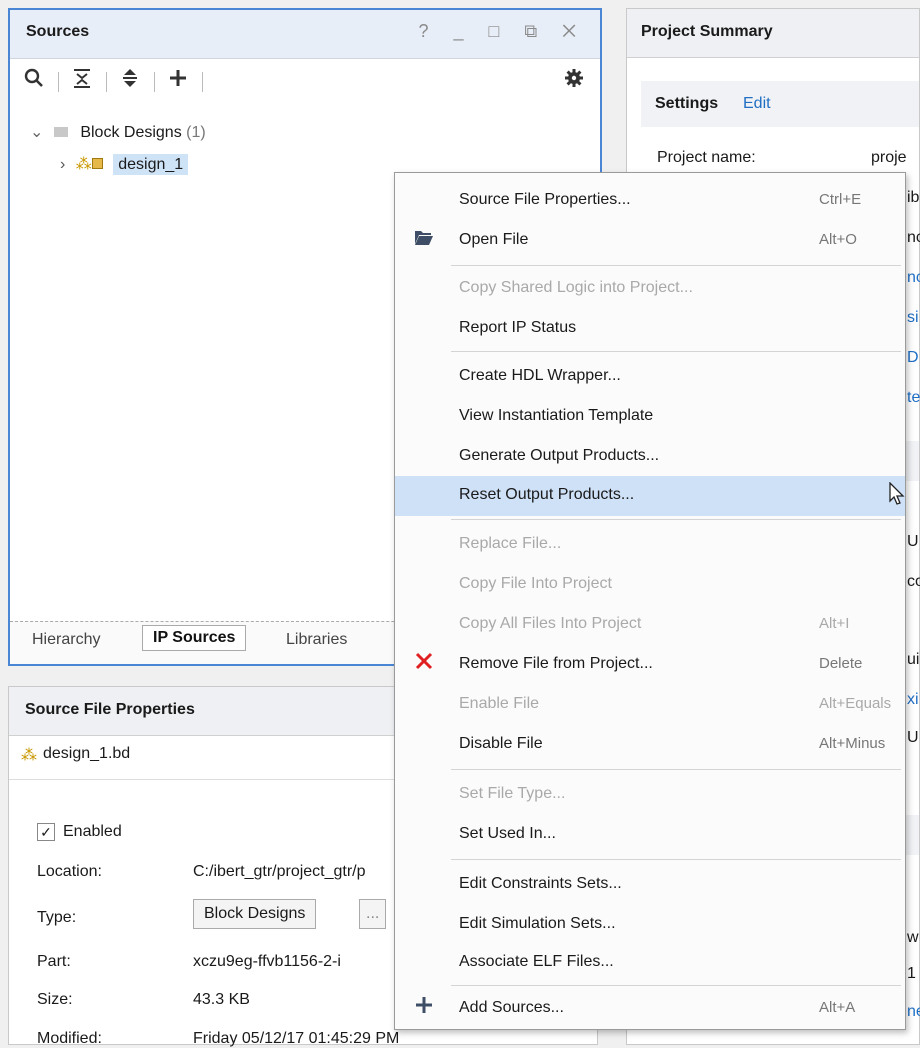  Describe the element at coordinates (60, 132) in the screenshot. I see `folder-icon` at that location.